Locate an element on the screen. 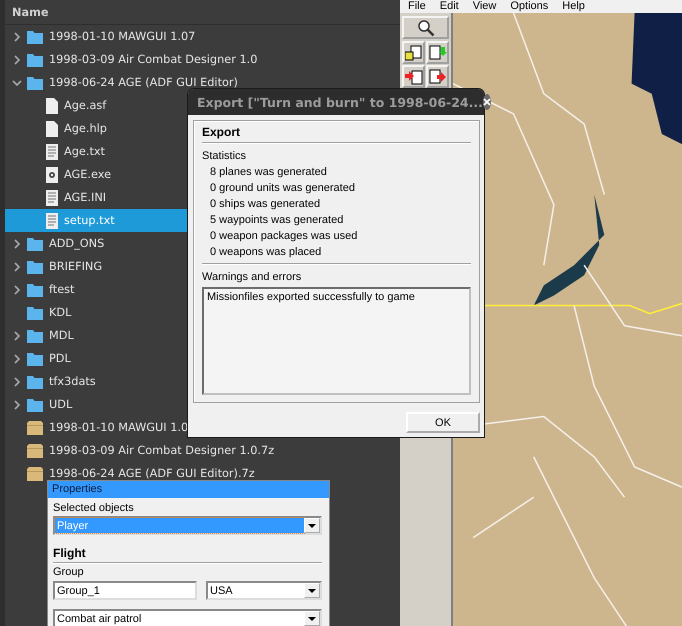 The width and height of the screenshot is (682, 626). file-name: AGE.INI is located at coordinates (85, 198).